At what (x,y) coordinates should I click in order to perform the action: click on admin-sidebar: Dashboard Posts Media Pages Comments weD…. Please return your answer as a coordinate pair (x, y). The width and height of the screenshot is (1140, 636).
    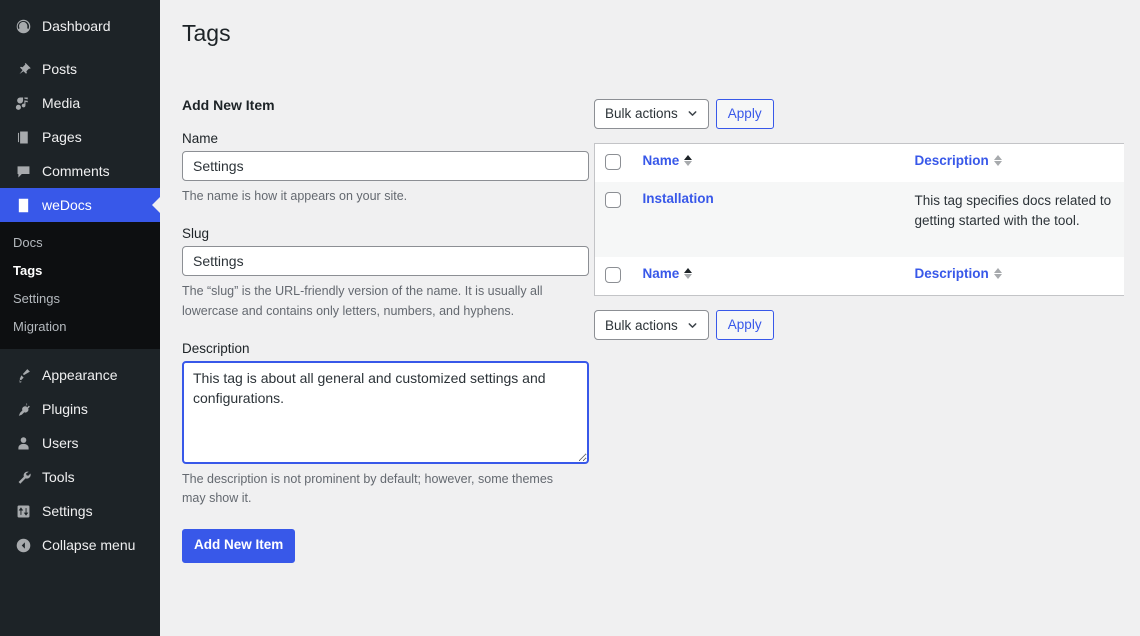
    Looking at the image, I should click on (80, 318).